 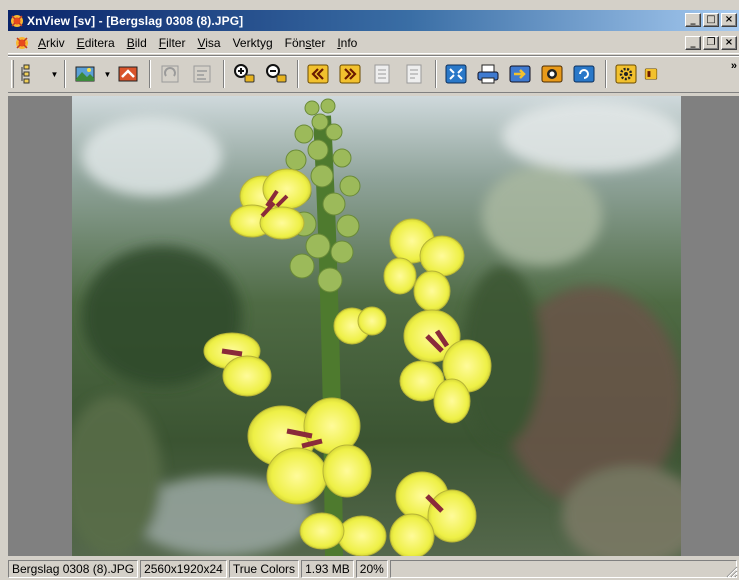 I want to click on close-button: ×, so click(x=729, y=20).